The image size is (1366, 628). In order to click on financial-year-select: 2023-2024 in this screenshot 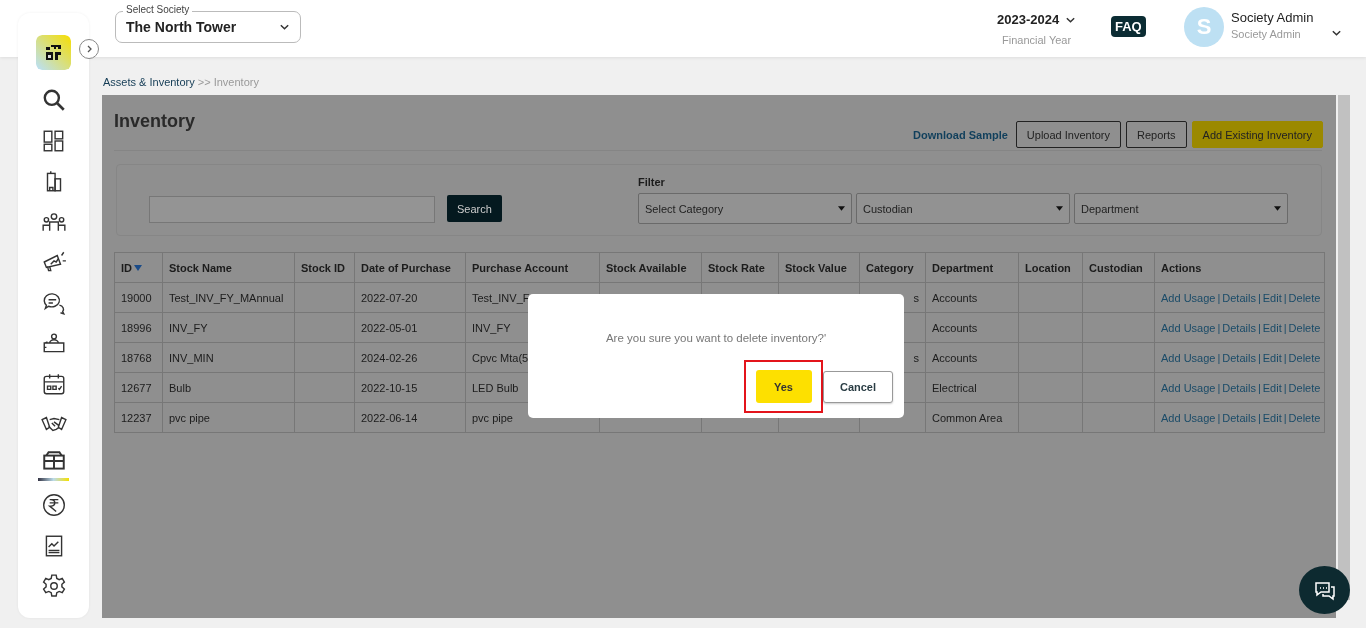, I will do `click(1037, 19)`.